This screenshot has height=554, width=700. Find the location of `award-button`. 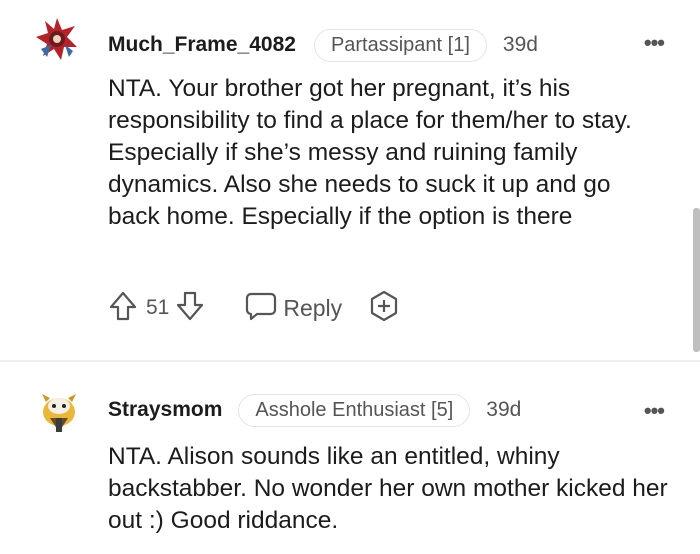

award-button is located at coordinates (384, 308).